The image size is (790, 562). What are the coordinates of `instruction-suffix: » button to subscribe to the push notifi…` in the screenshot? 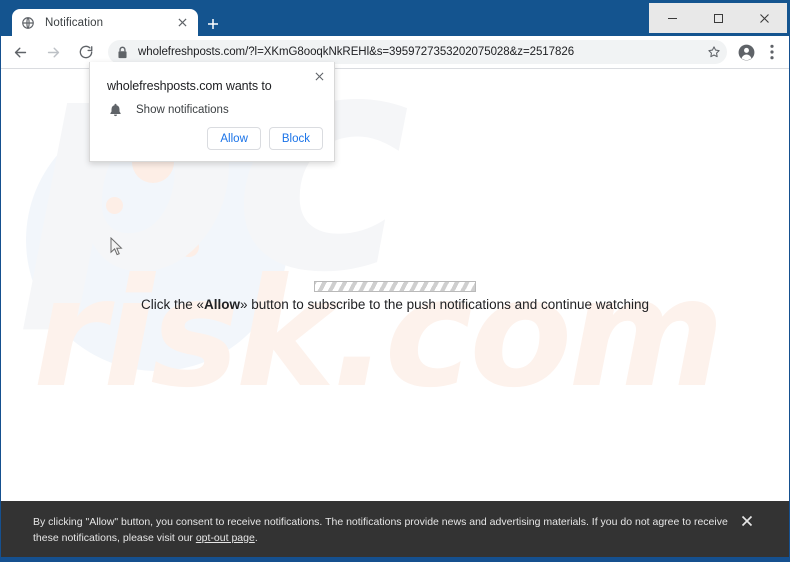 It's located at (445, 304).